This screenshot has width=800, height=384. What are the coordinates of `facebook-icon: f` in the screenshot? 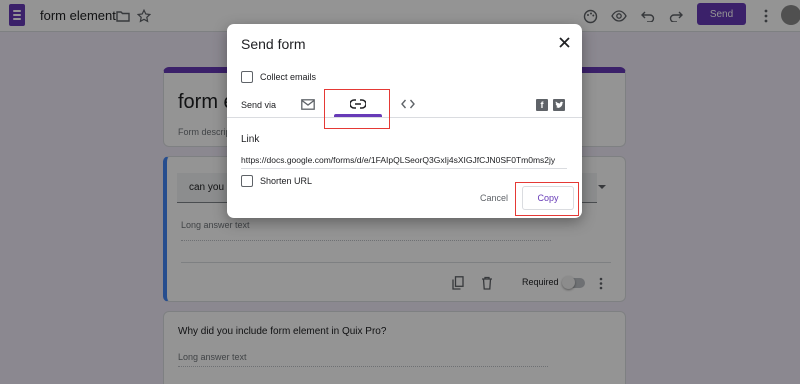 It's located at (542, 105).